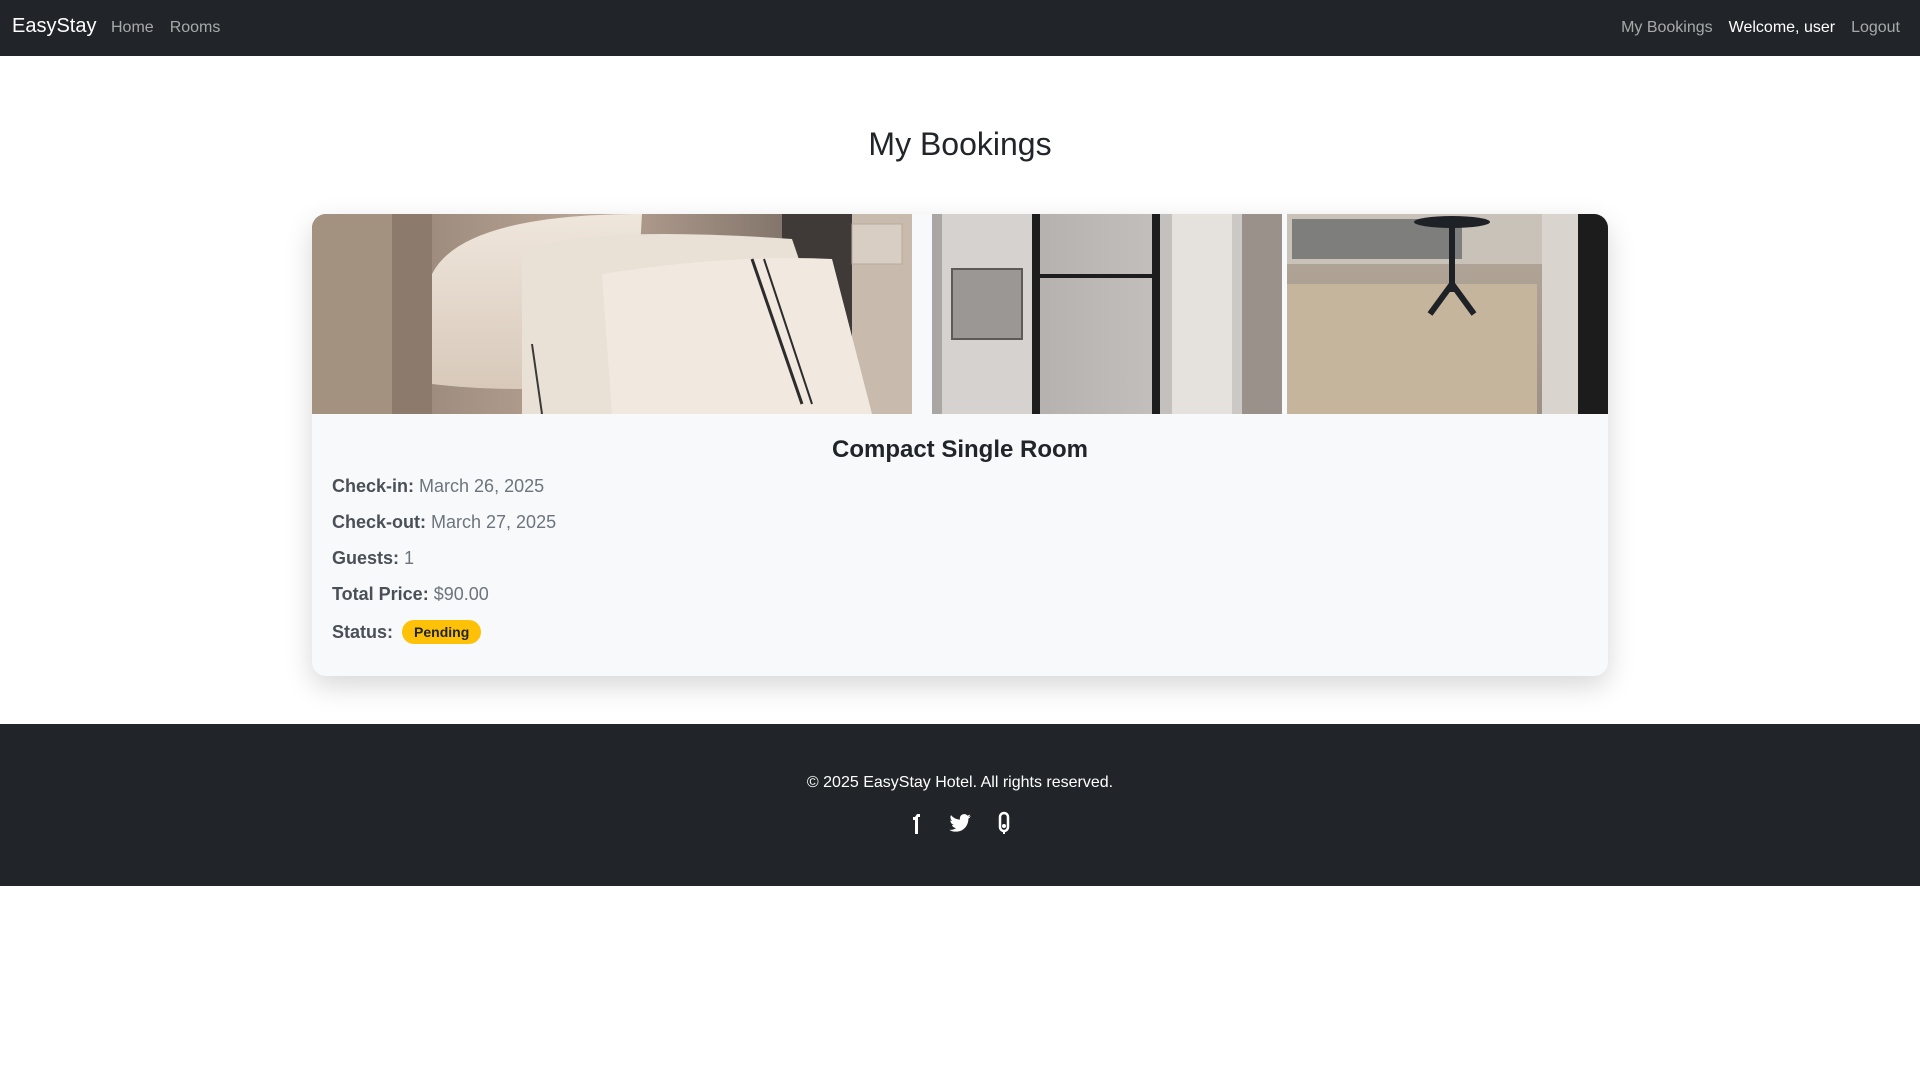  What do you see at coordinates (373, 486) in the screenshot?
I see `checkin-label: Check-in:` at bounding box center [373, 486].